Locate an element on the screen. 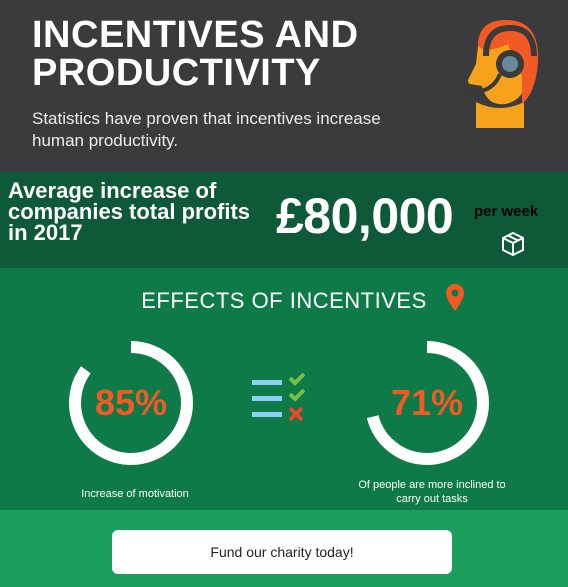  profit-unit: per week is located at coordinates (506, 211).